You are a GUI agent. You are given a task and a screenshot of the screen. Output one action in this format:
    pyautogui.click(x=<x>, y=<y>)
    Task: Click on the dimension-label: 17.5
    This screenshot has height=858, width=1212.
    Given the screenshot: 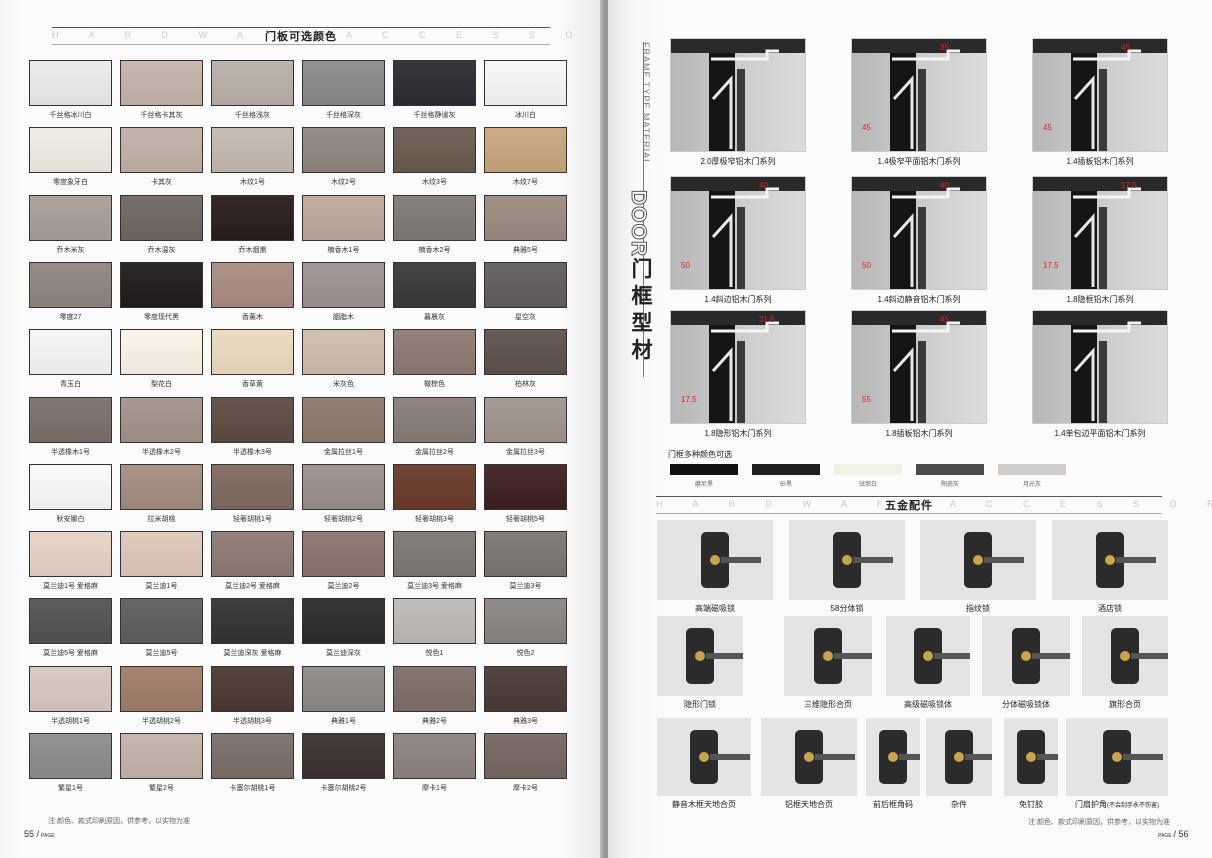 What is the action you would take?
    pyautogui.click(x=1129, y=185)
    